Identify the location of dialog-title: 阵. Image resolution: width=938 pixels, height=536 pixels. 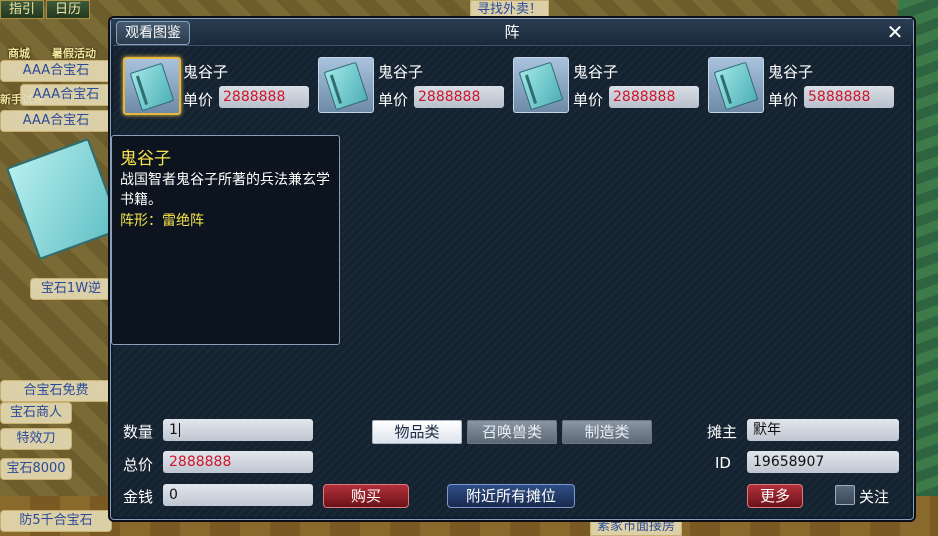
(512, 32).